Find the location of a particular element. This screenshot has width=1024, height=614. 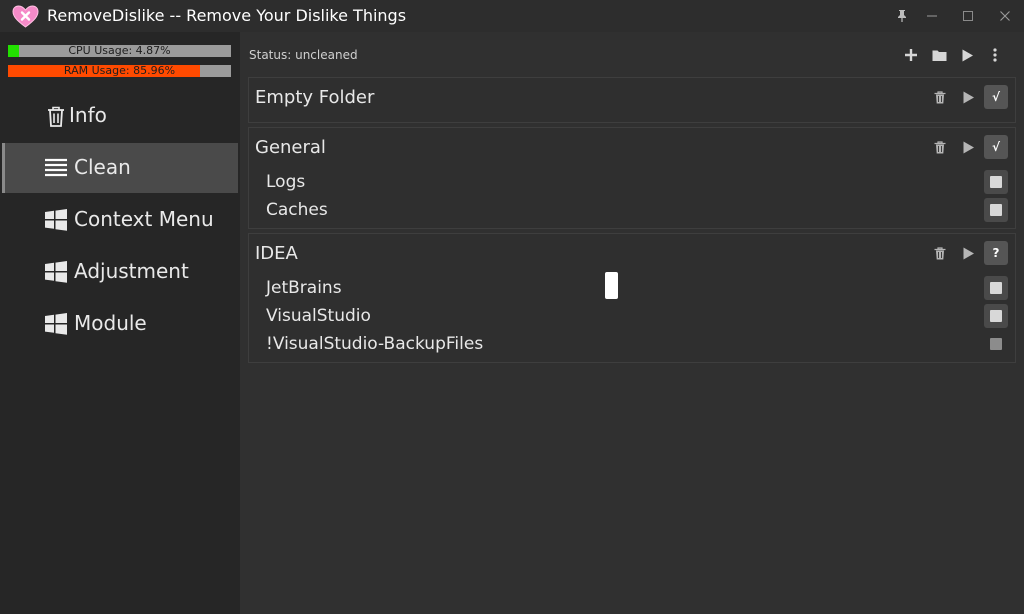

nav-item-clean-label: Clean is located at coordinates (102, 167).